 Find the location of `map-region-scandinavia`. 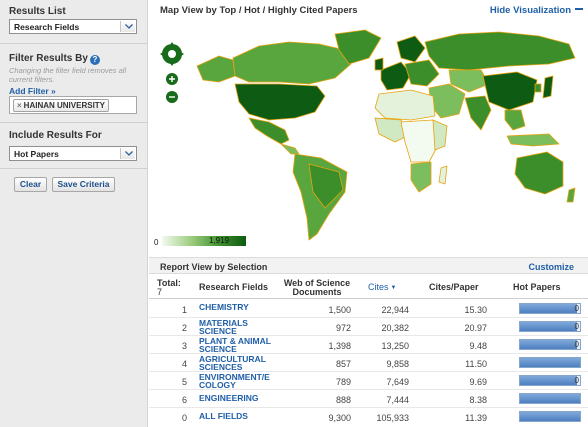

map-region-scandinavia is located at coordinates (411, 49).